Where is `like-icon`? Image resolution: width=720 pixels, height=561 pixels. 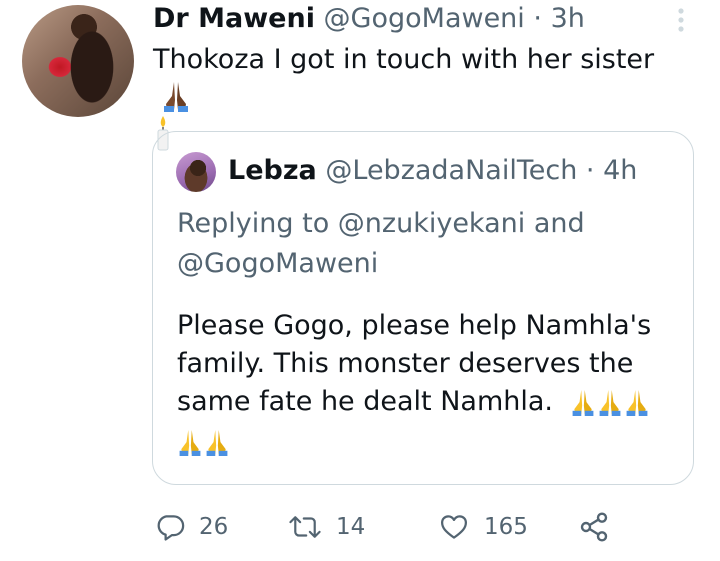
like-icon is located at coordinates (454, 527).